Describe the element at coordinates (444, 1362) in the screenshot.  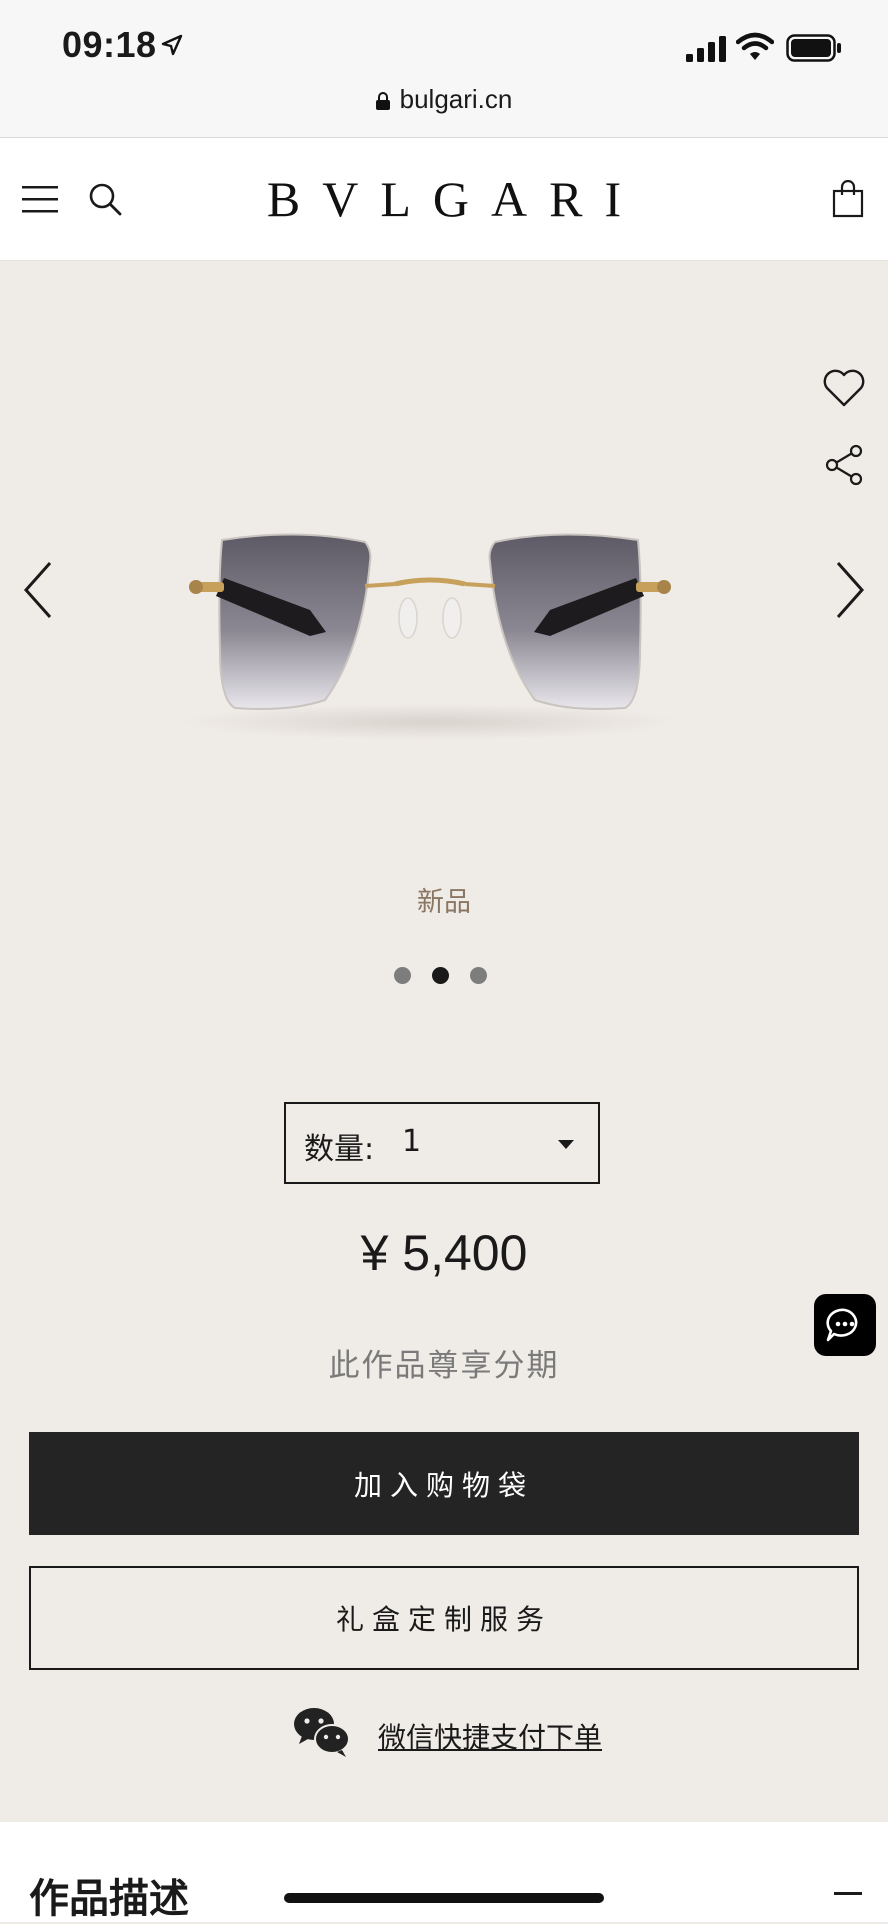
I see `installment-info: 此作品尊享分期` at that location.